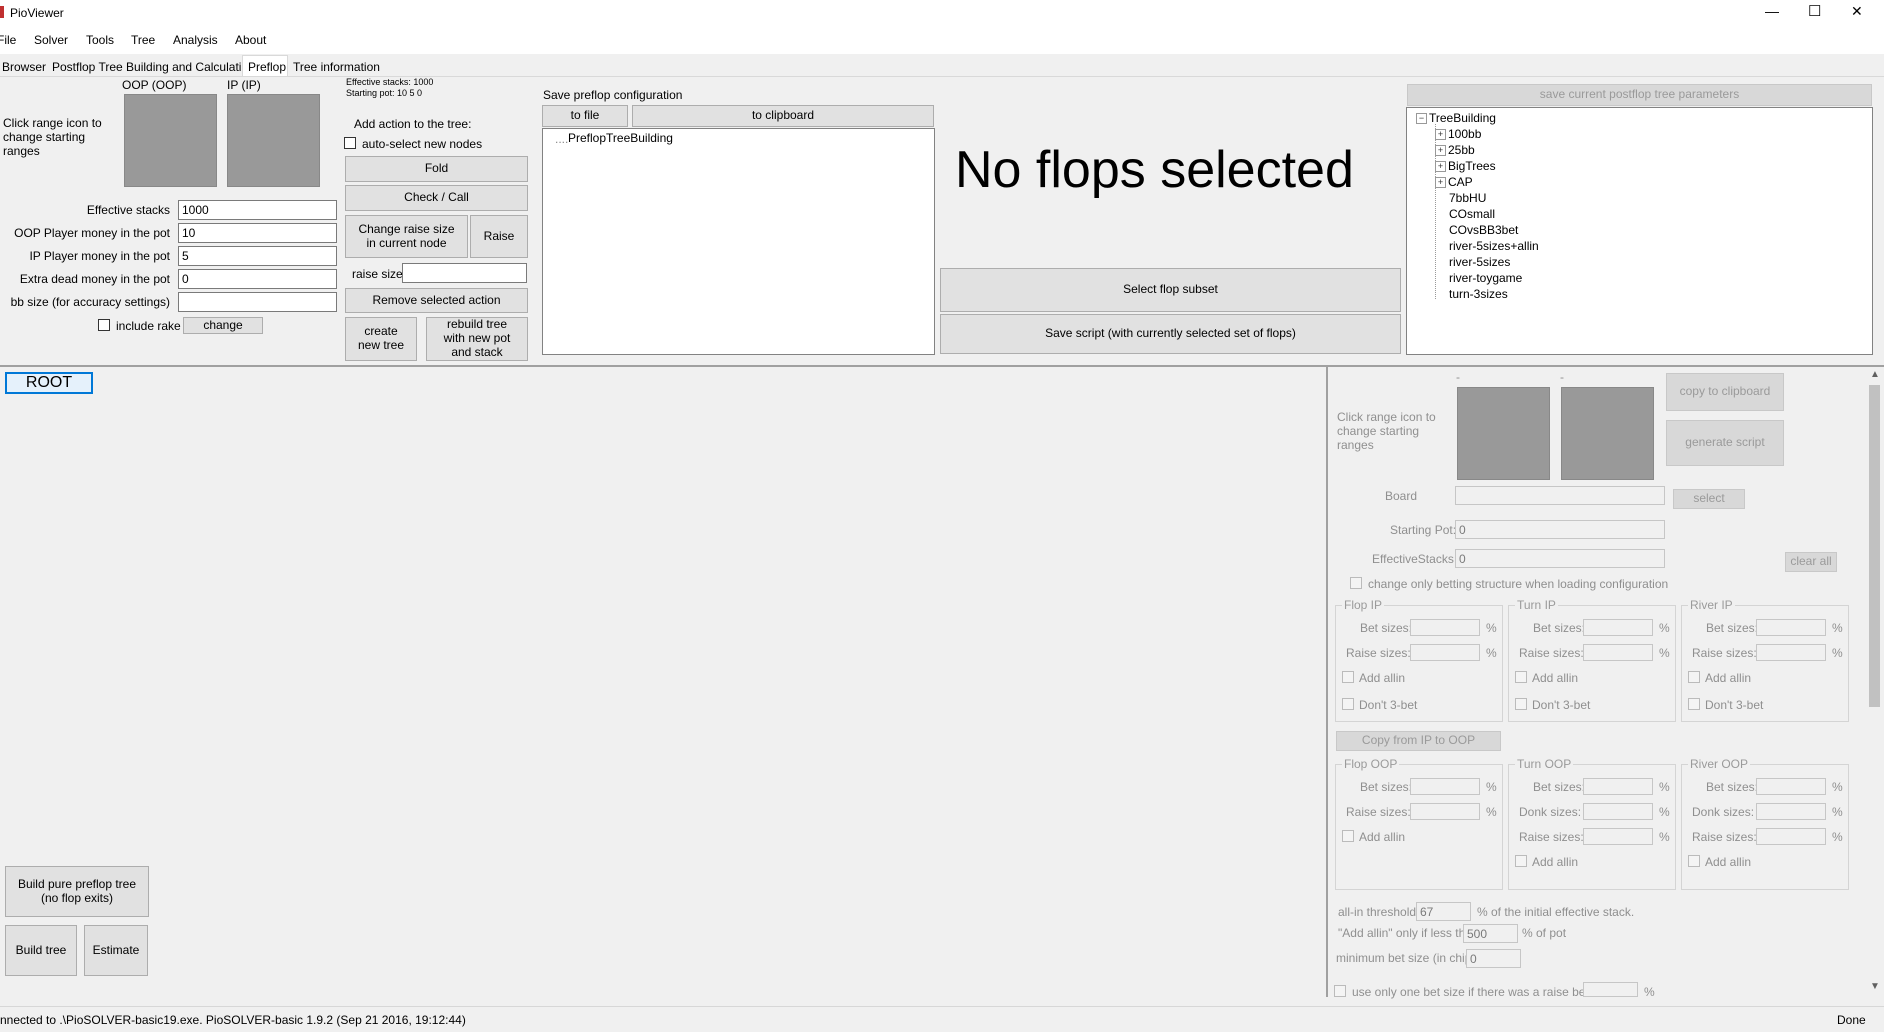 The height and width of the screenshot is (1032, 1884). What do you see at coordinates (1607, 433) in the screenshot?
I see `ip-range-icon-right` at bounding box center [1607, 433].